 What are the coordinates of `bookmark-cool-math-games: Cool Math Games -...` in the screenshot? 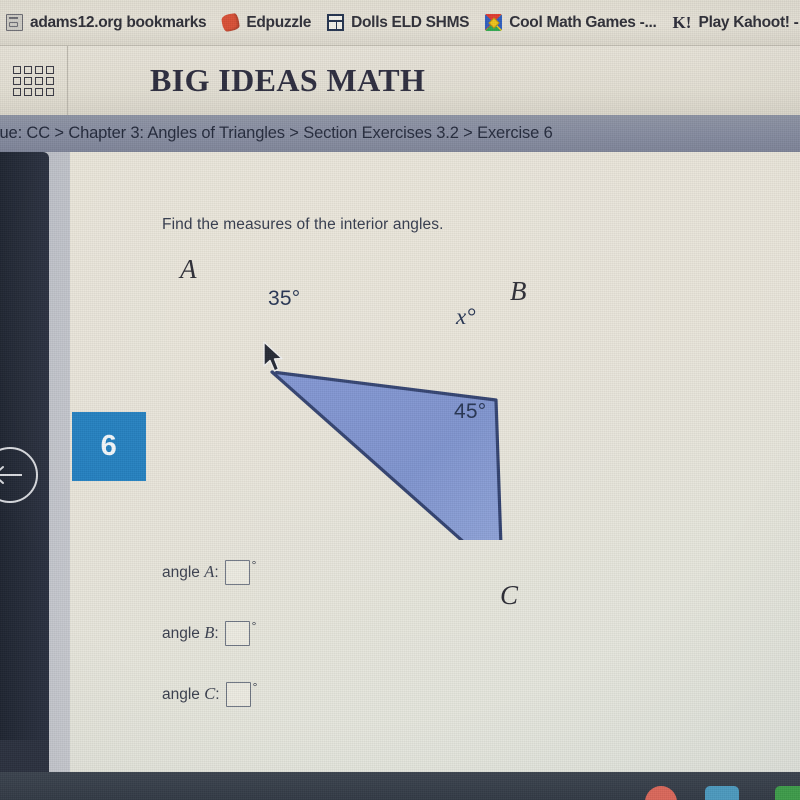 It's located at (571, 23).